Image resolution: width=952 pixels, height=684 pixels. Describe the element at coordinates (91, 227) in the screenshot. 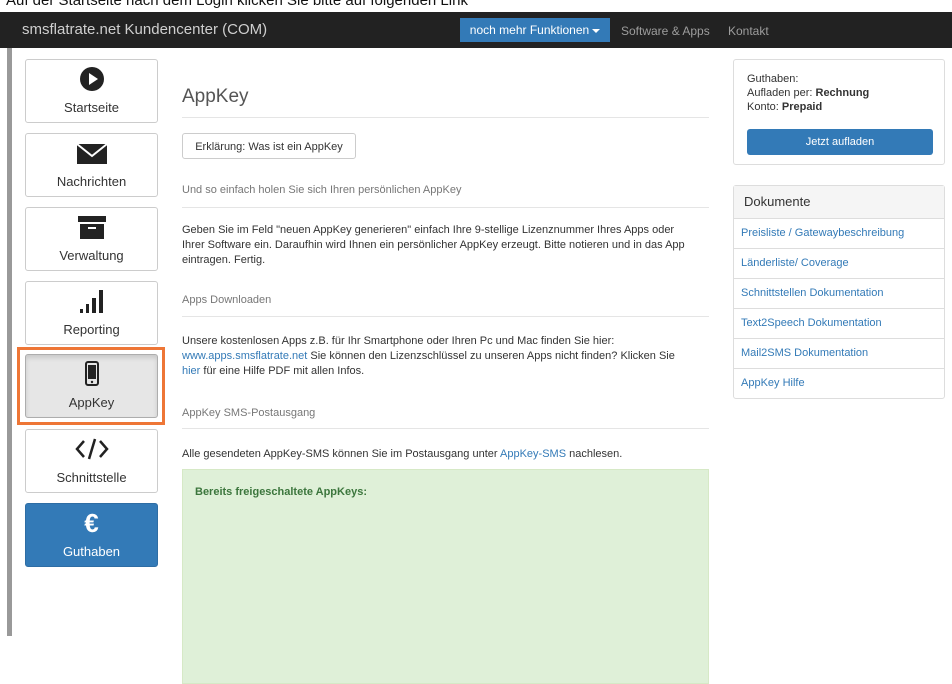

I see `archive-icon` at that location.